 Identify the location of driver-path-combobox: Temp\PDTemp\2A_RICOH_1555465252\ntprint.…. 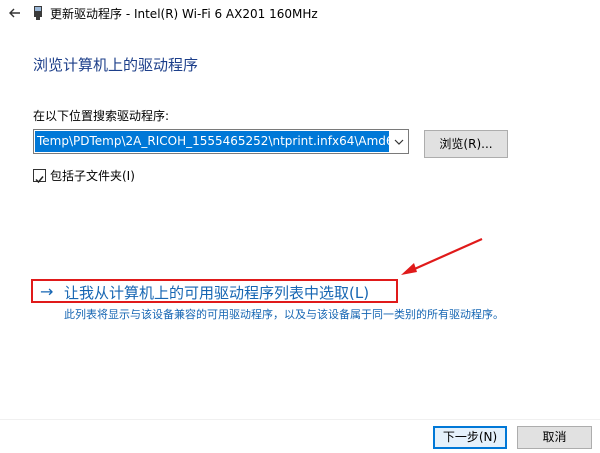
(221, 141).